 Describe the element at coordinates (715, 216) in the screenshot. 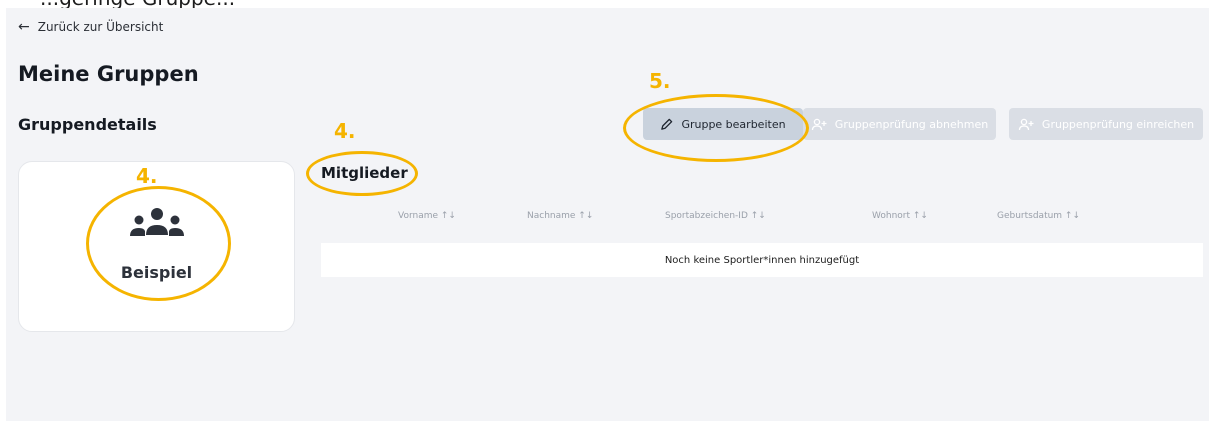

I see `column-header-sportabzeichen-id: Sportabzeichen-ID ↑↓` at that location.